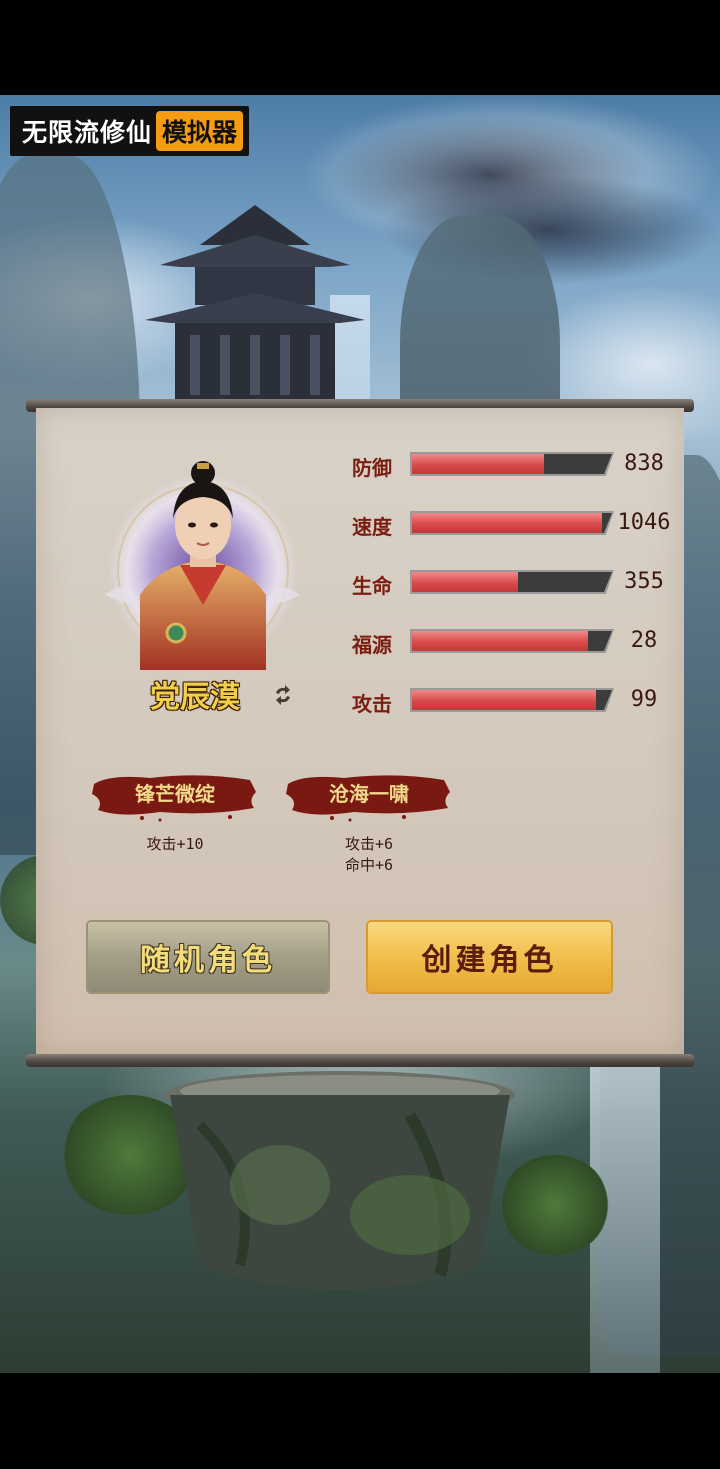 The width and height of the screenshot is (720, 1469). Describe the element at coordinates (208, 957) in the screenshot. I see `random-character-button: 随机角色` at that location.